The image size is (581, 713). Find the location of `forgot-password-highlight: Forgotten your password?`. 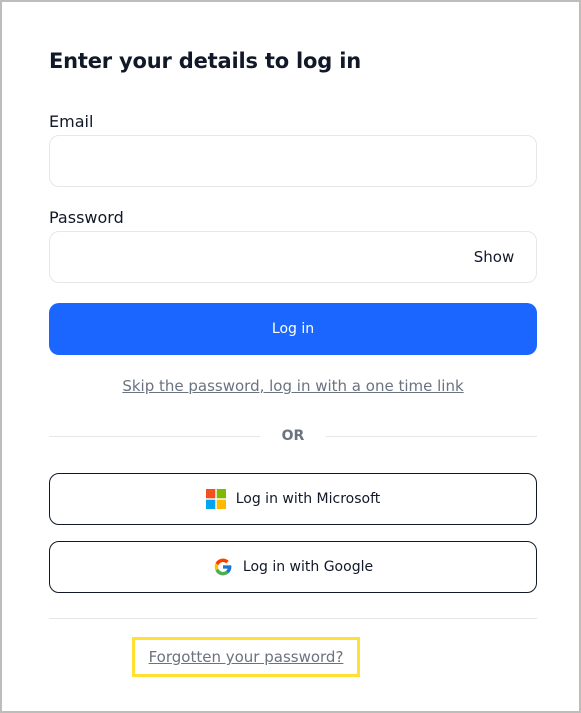

forgot-password-highlight: Forgotten your password? is located at coordinates (246, 657).